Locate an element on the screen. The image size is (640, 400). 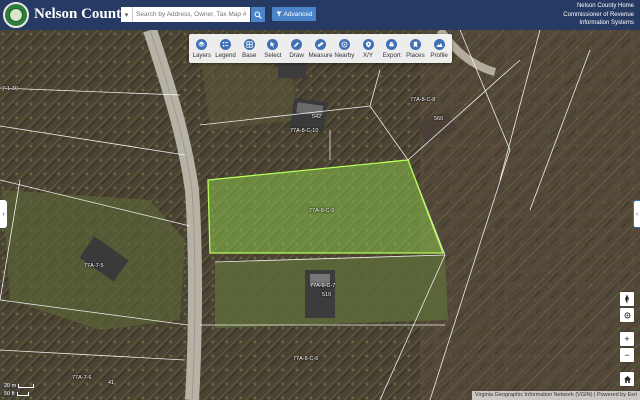
locate-icon is located at coordinates (627, 315).